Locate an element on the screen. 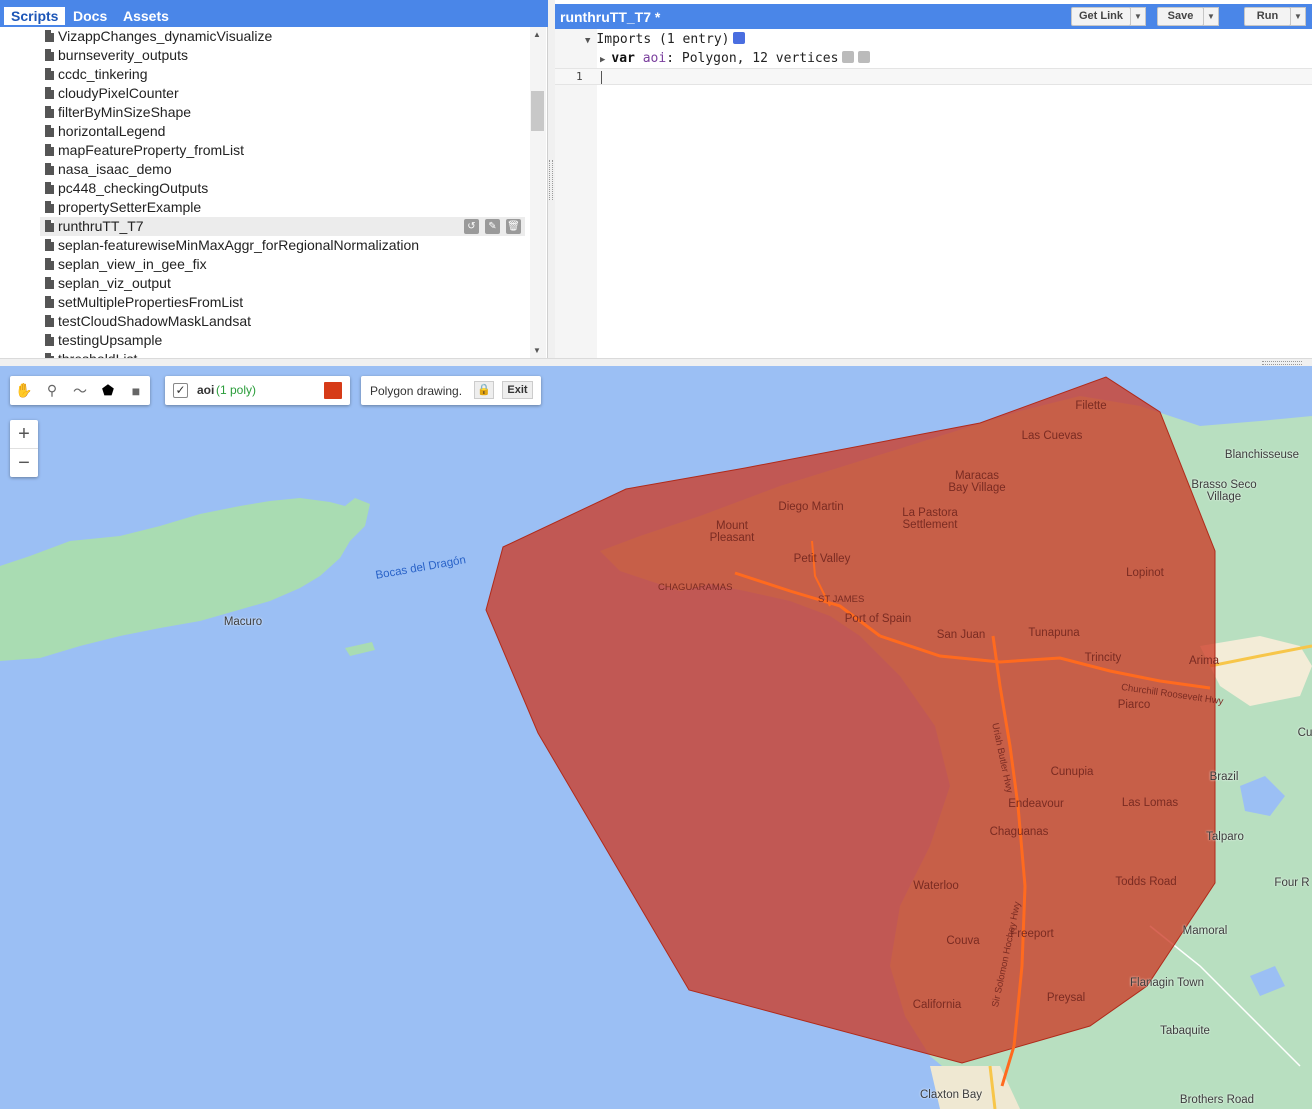 The width and height of the screenshot is (1312, 1109). file-row: setMultiplePropertiesFromList is located at coordinates (265, 302).